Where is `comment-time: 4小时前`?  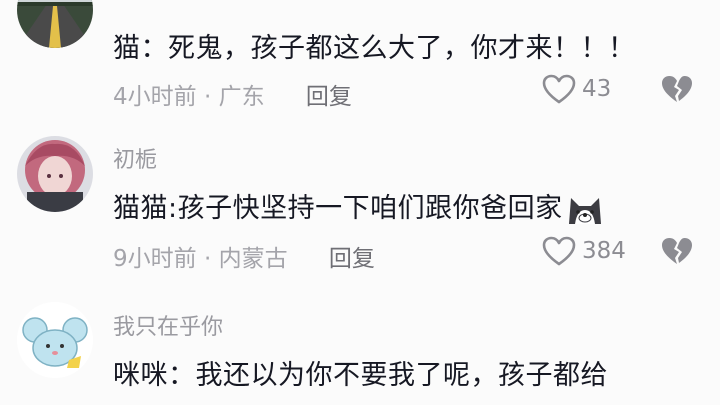
comment-time: 4小时前 is located at coordinates (155, 97).